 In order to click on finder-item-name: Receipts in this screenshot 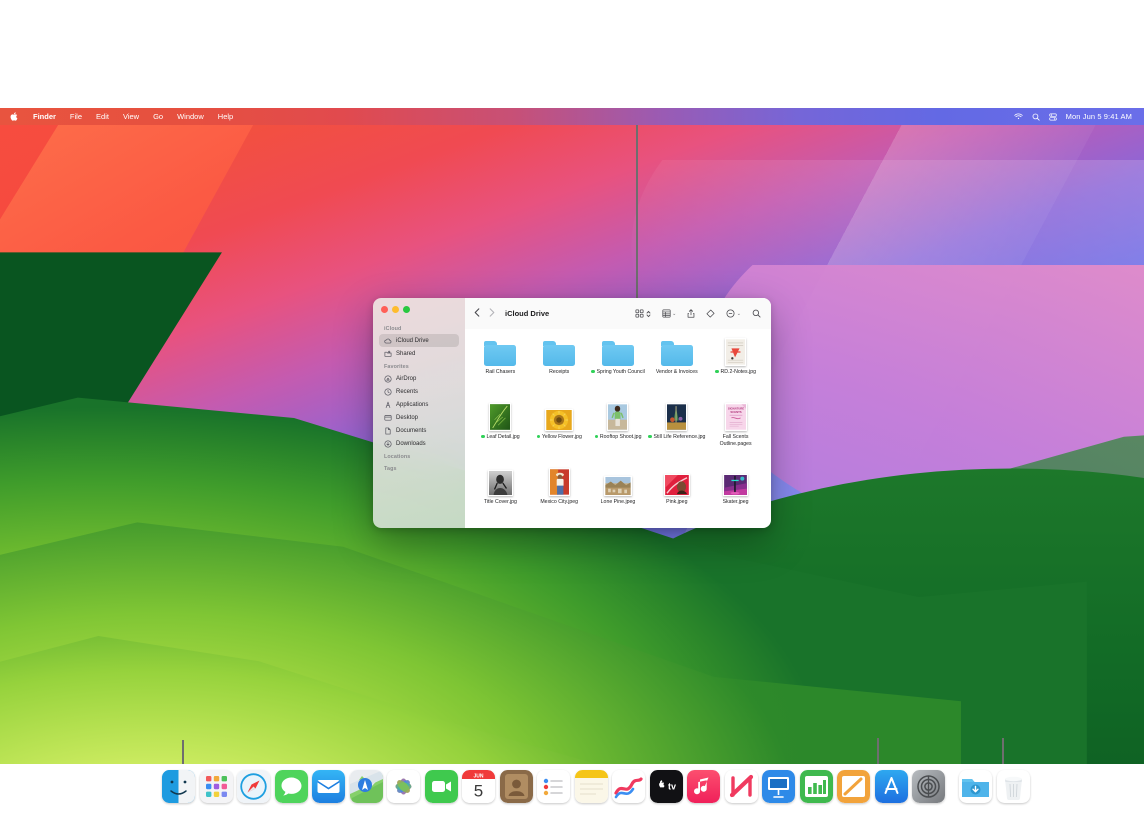, I will do `click(559, 372)`.